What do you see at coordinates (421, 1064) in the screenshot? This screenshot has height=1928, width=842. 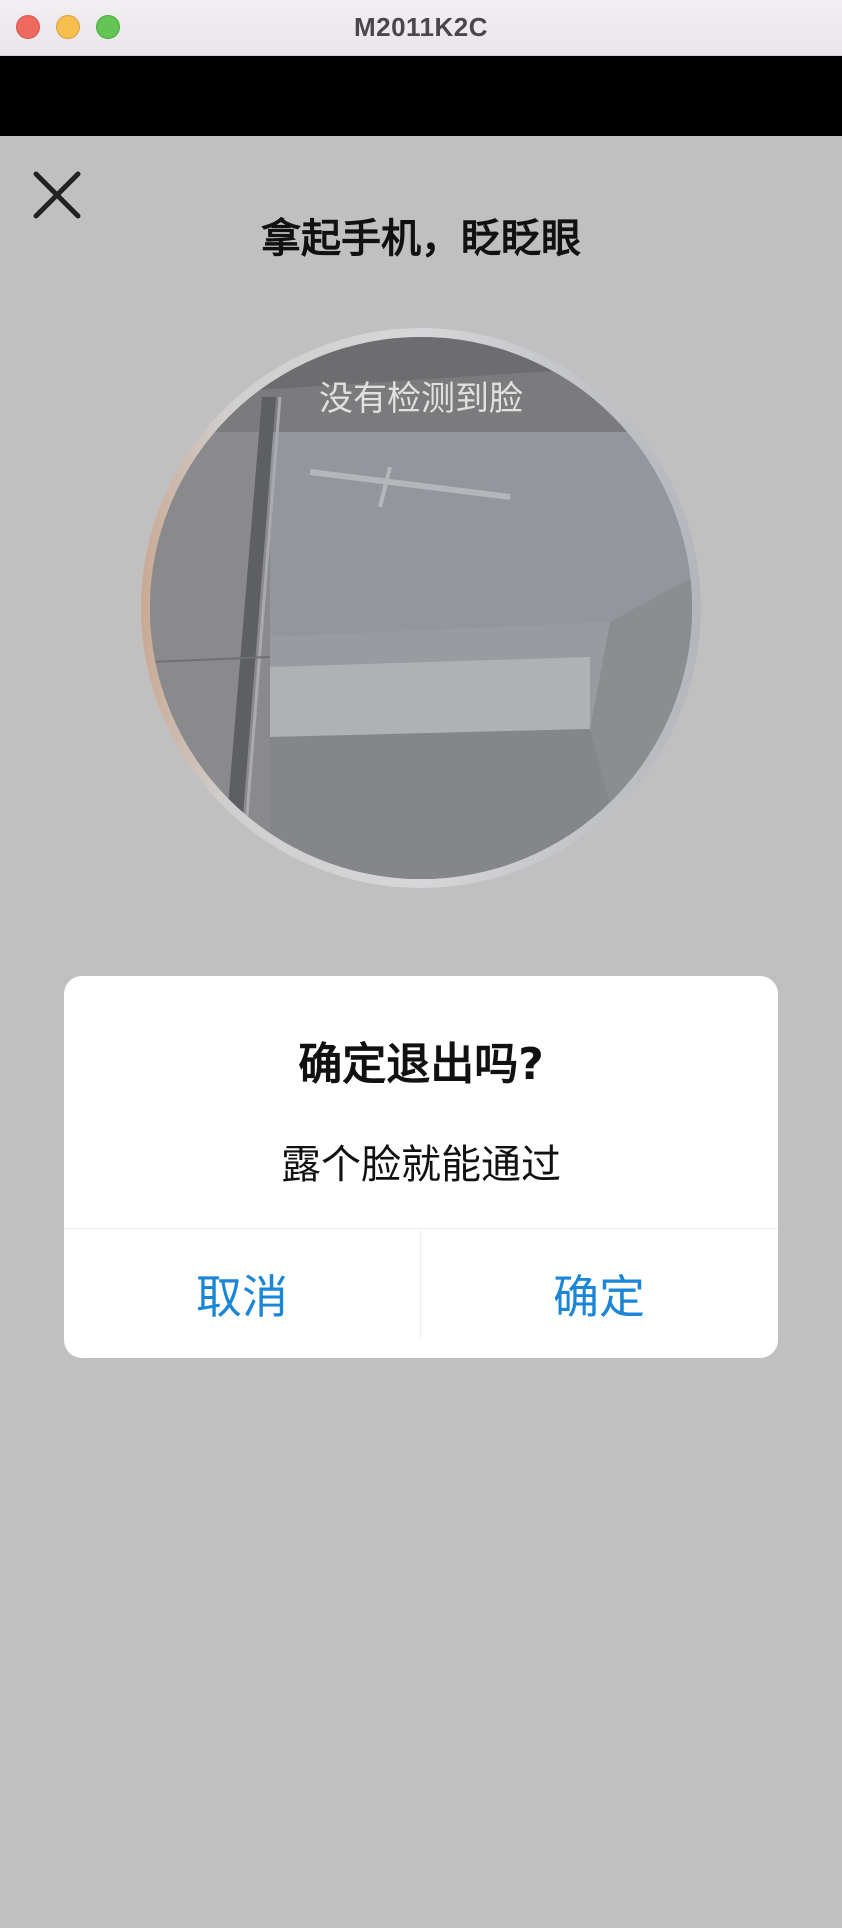 I see `dialog-title: 确定退出吗?` at bounding box center [421, 1064].